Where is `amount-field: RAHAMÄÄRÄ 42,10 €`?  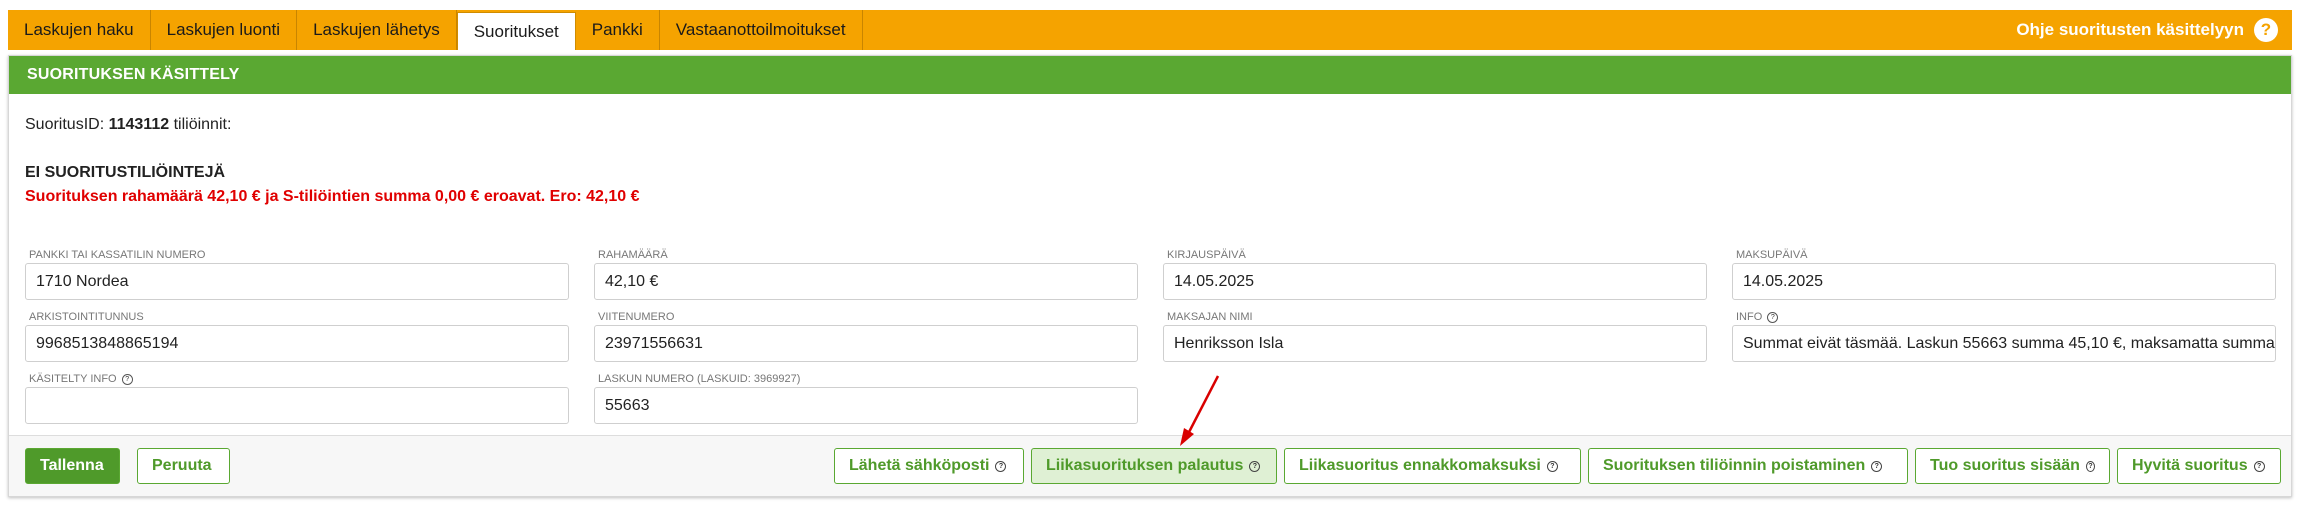 amount-field: RAHAMÄÄRÄ 42,10 € is located at coordinates (866, 274).